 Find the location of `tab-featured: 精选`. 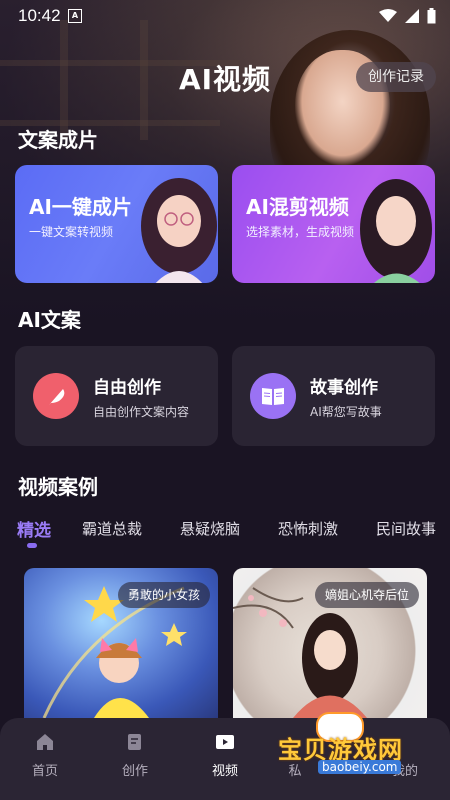

tab-featured: 精选 is located at coordinates (34, 528).